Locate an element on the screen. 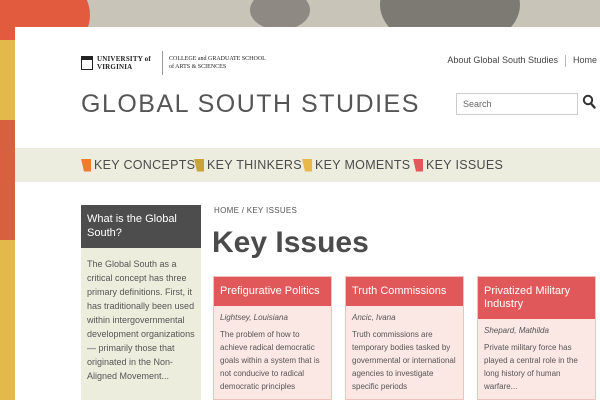 The height and width of the screenshot is (400, 600). breadcrumb: HOME / KEY ISSUES is located at coordinates (256, 210).